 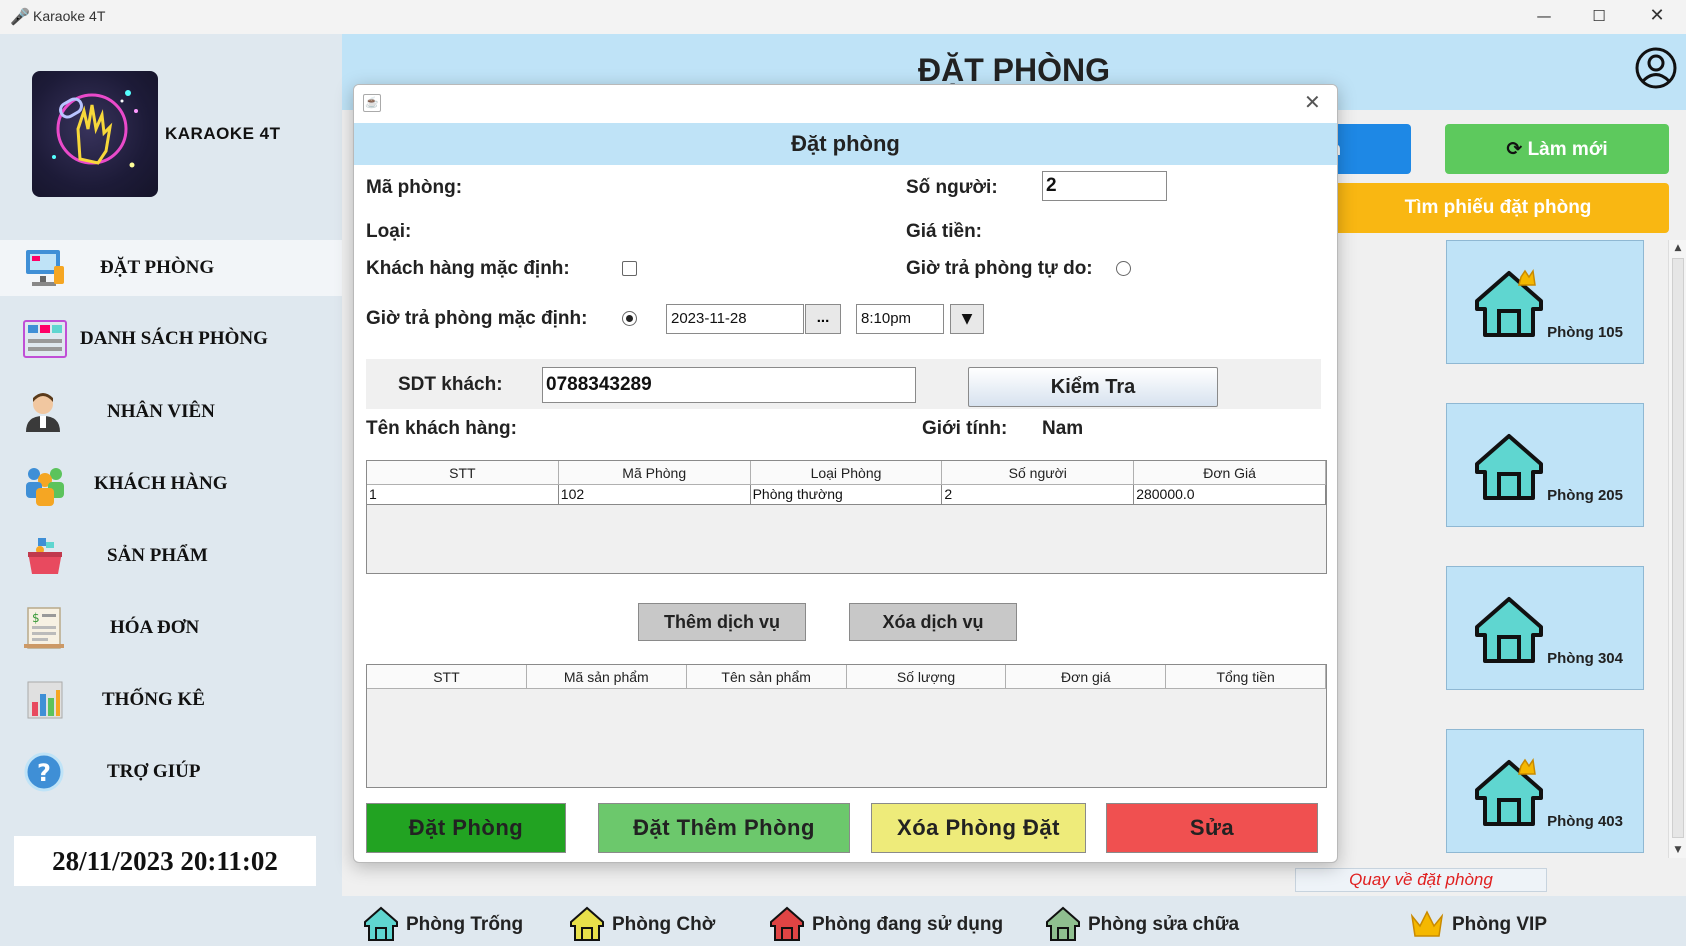 What do you see at coordinates (1599, 17) in the screenshot?
I see `maximize-button: ☐` at bounding box center [1599, 17].